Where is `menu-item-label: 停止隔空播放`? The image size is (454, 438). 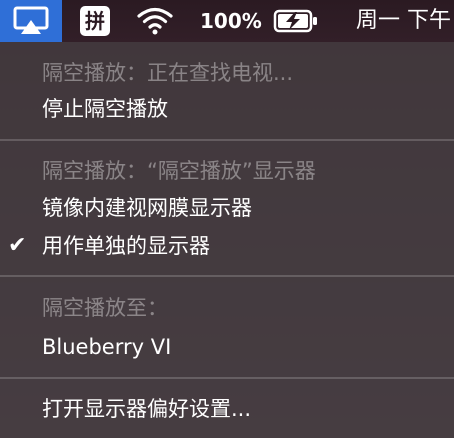
menu-item-label: 停止隔空播放 is located at coordinates (105, 109).